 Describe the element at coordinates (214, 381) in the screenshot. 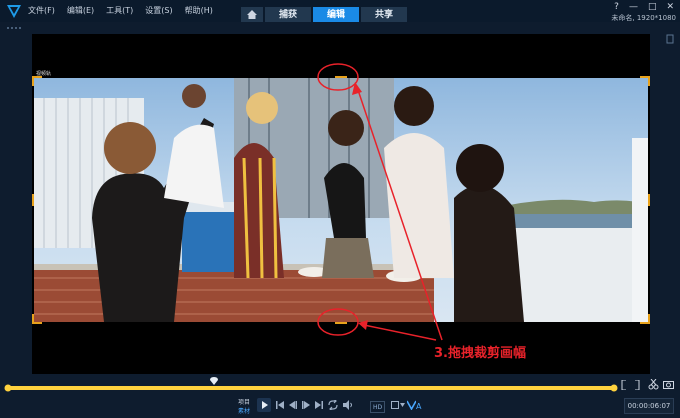

I see `playhead-icon` at that location.